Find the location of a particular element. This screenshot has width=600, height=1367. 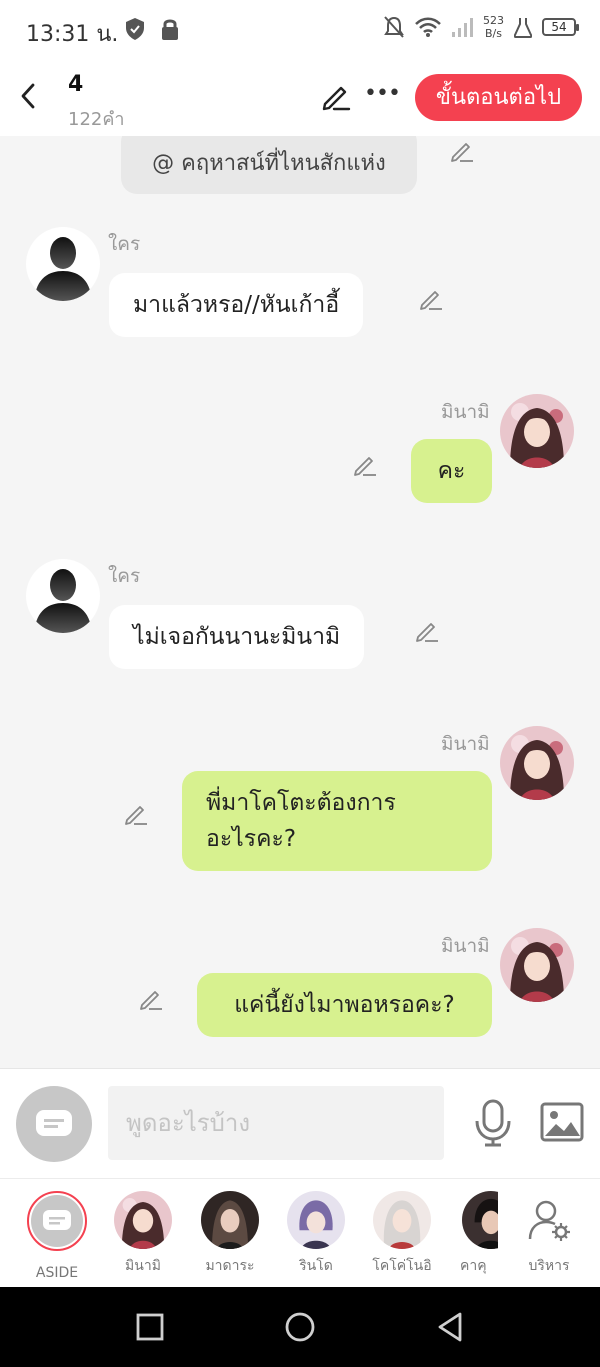

manage-characters-button: บริหาร is located at coordinates (549, 1234).